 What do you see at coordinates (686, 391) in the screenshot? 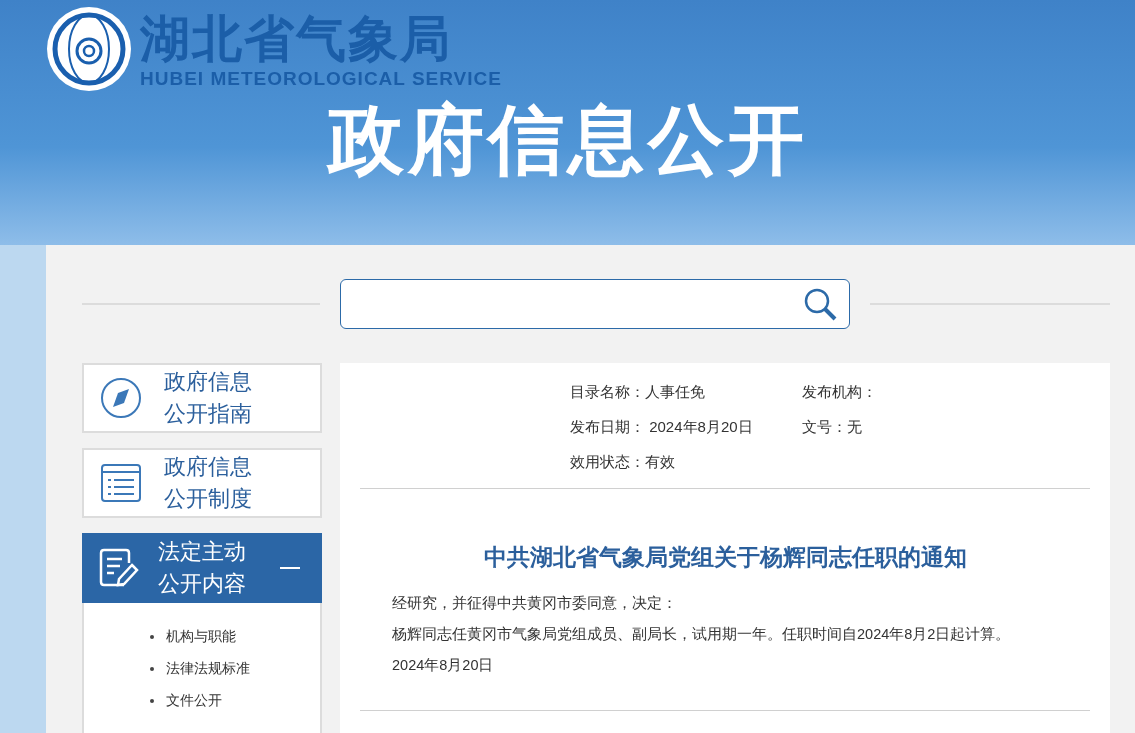
I see `meta-field: 目录名称：人事任免` at bounding box center [686, 391].